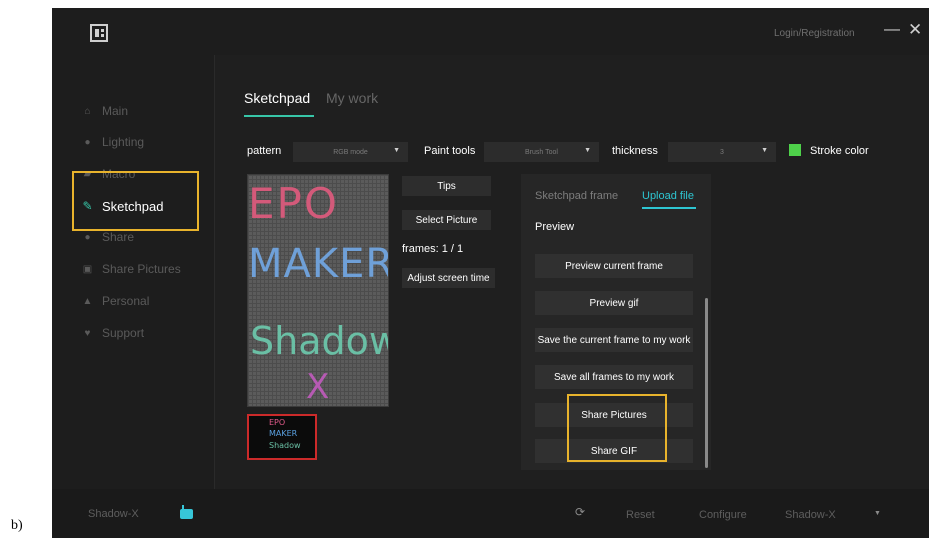  I want to click on stroke-color-swatch, so click(795, 150).